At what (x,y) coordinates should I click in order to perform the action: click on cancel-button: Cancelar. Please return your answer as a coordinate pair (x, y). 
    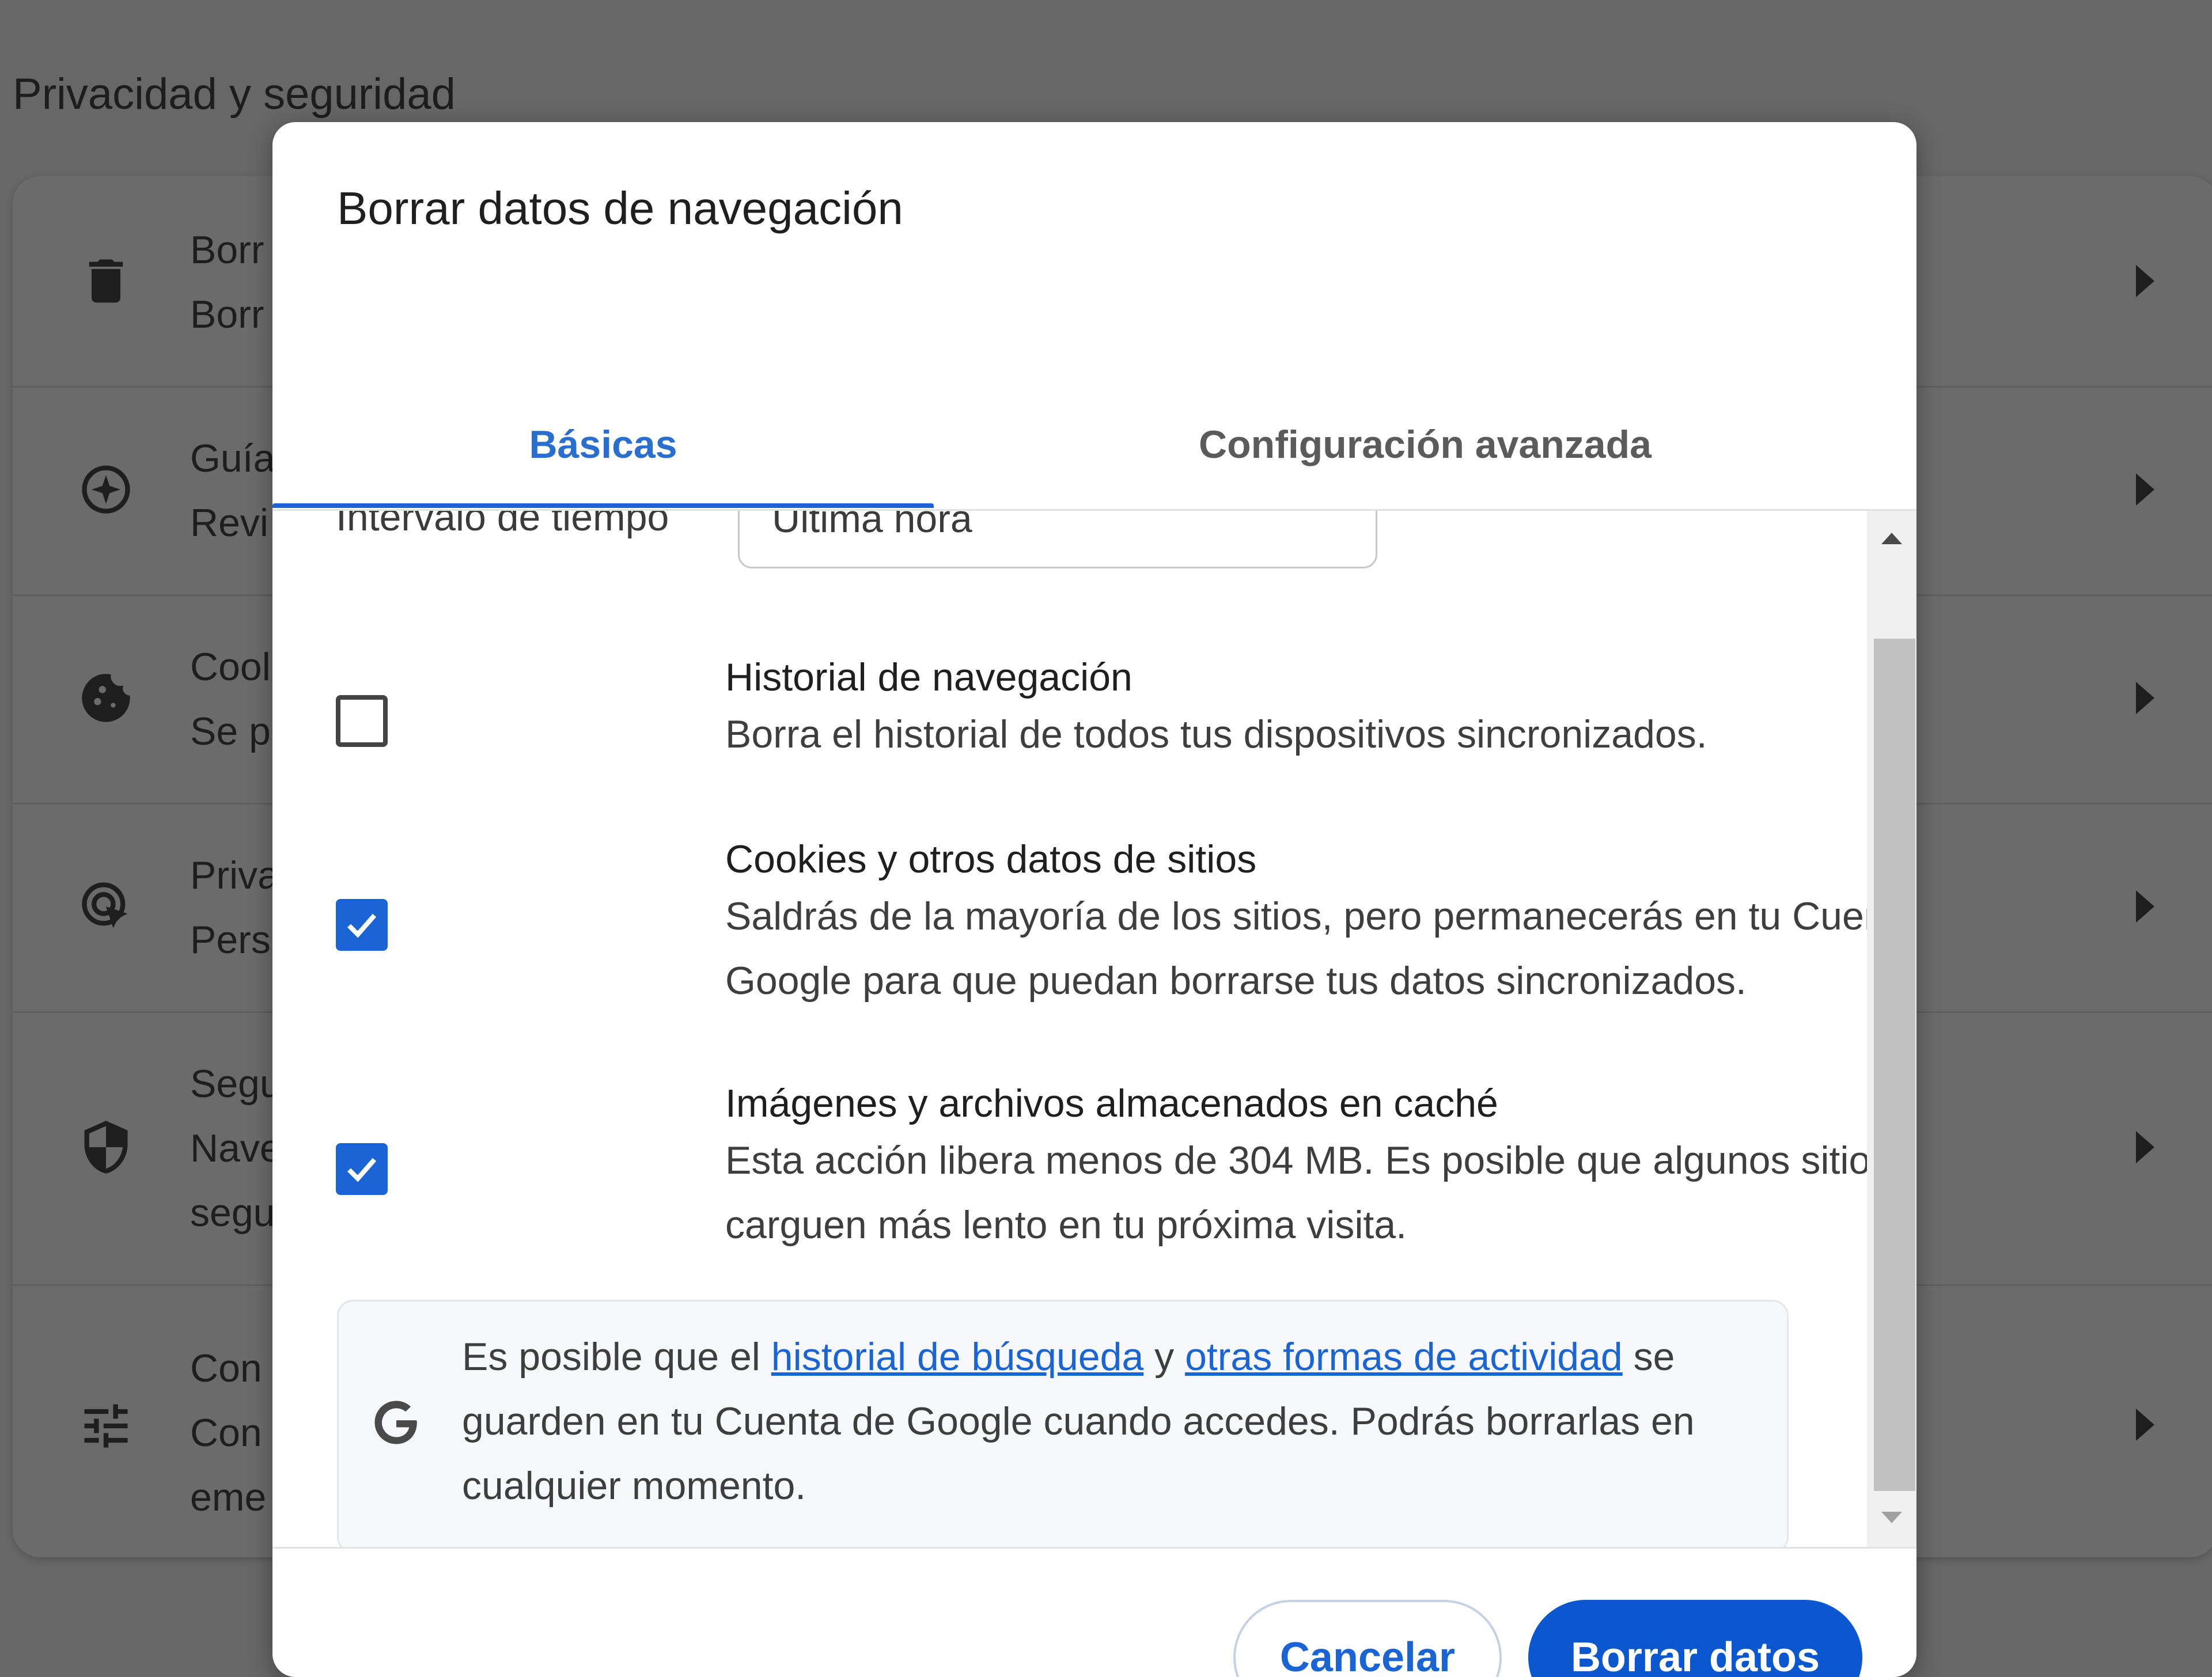
    Looking at the image, I should click on (1367, 1638).